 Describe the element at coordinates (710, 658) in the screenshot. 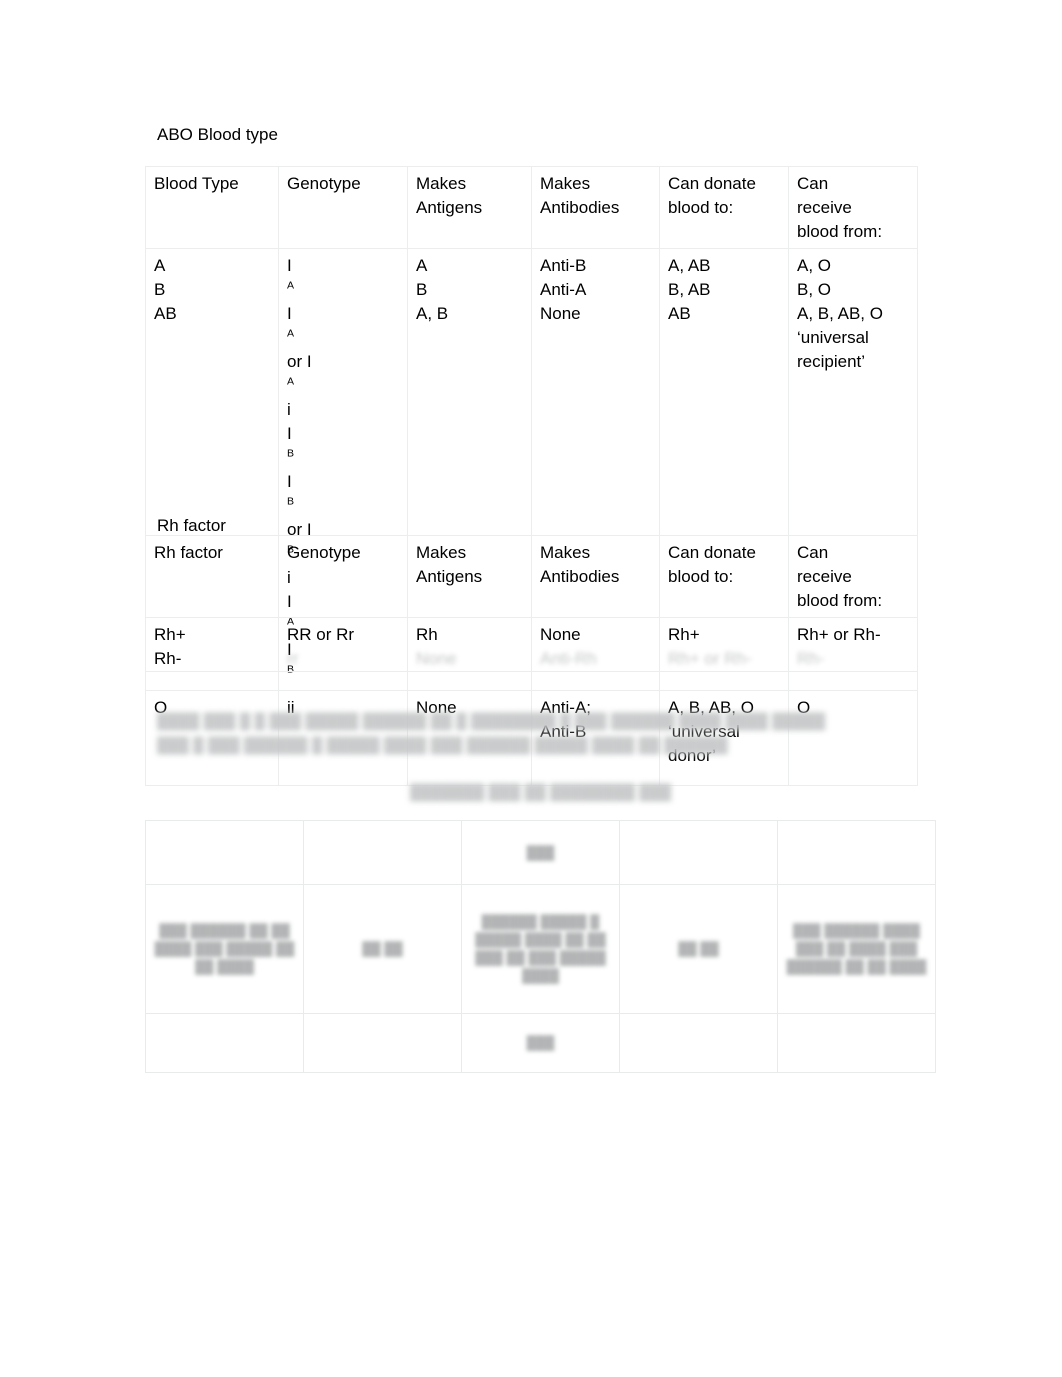

I see `value-can-donate: Rh+ or Rh-` at that location.